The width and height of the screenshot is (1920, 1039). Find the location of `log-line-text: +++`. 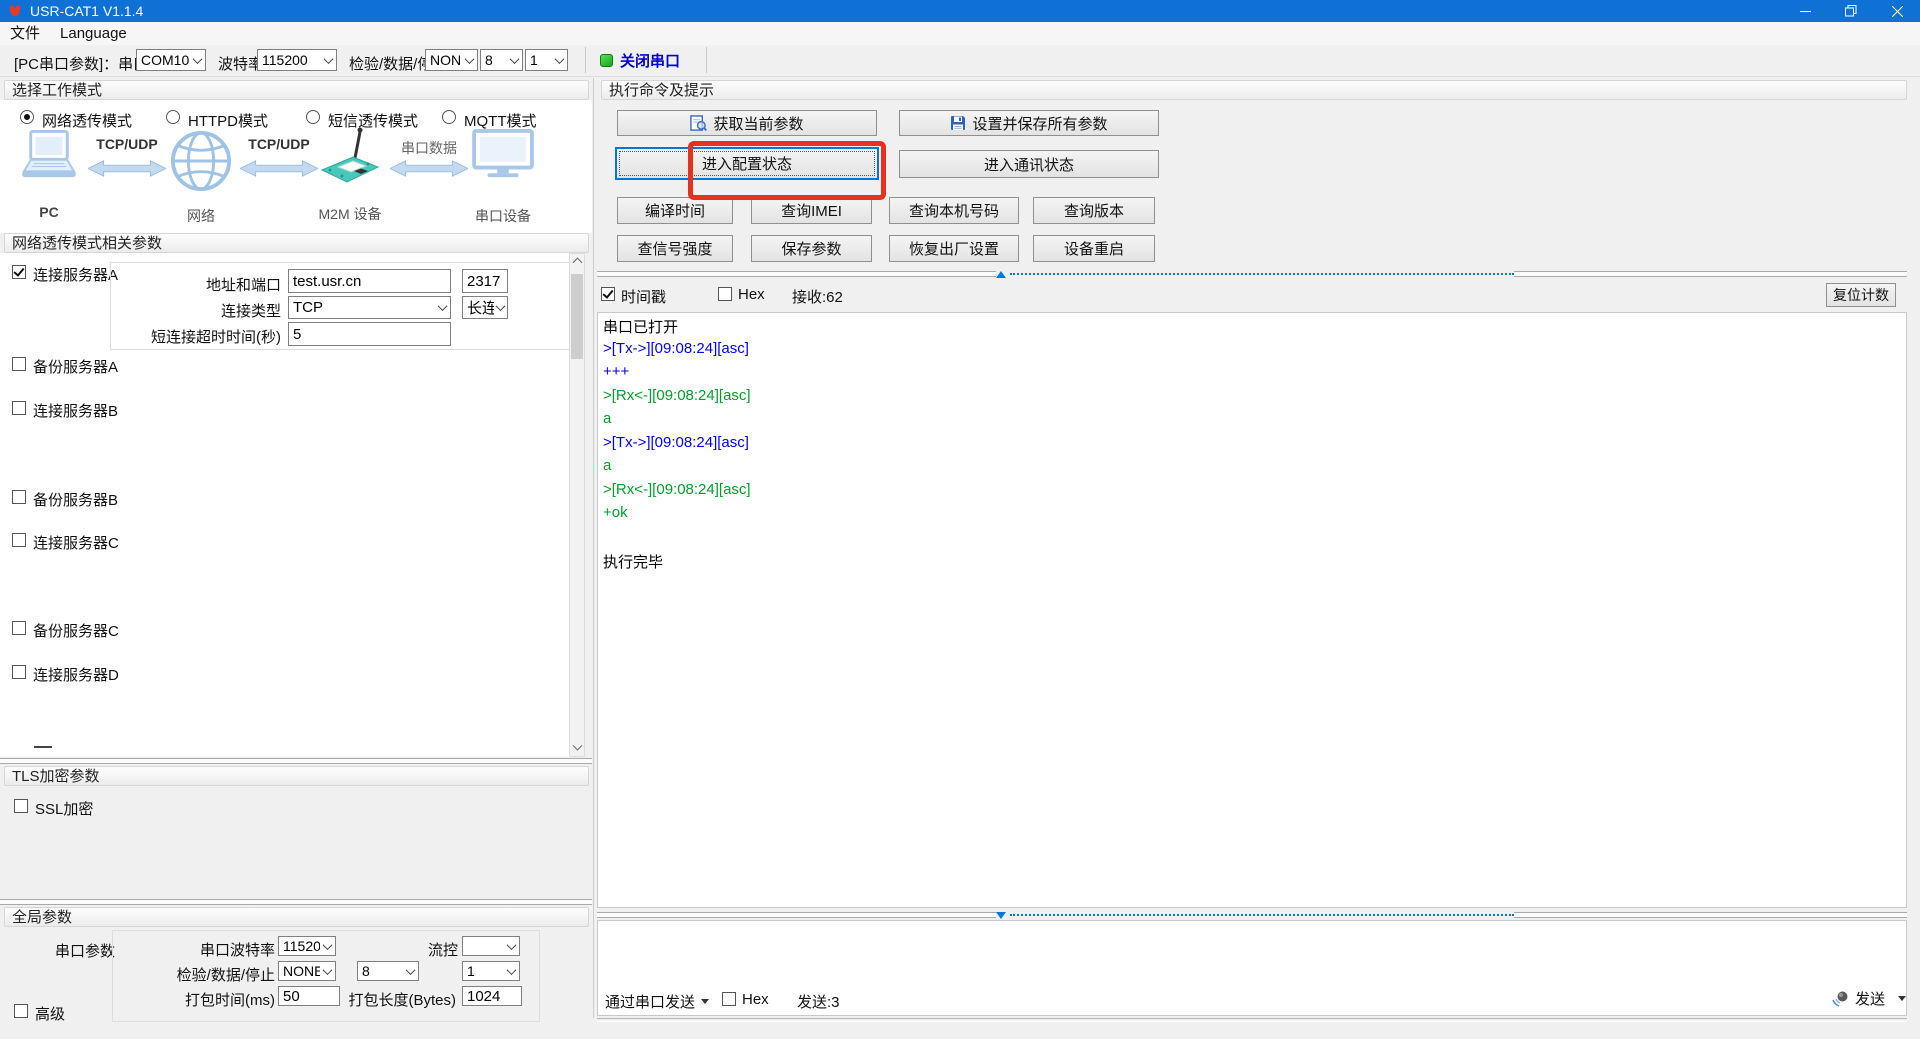

log-line-text: +++ is located at coordinates (616, 371).